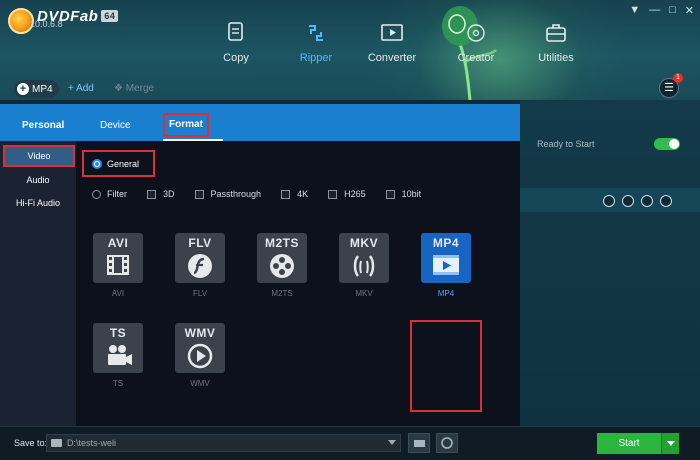  Describe the element at coordinates (236, 43) in the screenshot. I see `module-copy: Copy` at that location.